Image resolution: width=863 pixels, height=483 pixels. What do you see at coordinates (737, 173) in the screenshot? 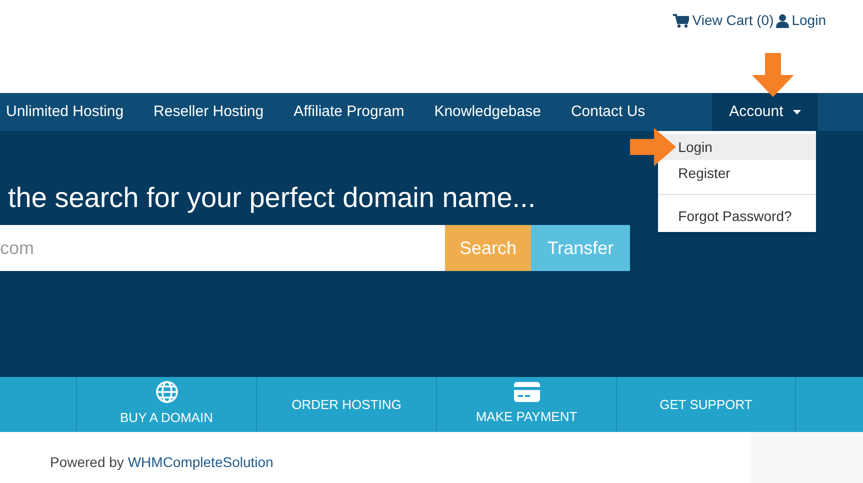
I see `dropdown-item: Register` at bounding box center [737, 173].